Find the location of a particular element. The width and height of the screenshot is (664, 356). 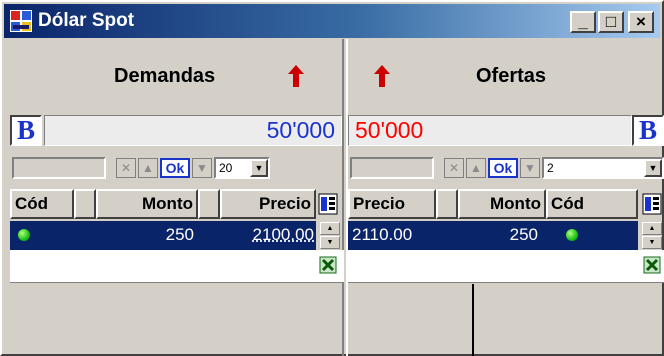

ofertas-ok-button: Ok is located at coordinates (503, 168).